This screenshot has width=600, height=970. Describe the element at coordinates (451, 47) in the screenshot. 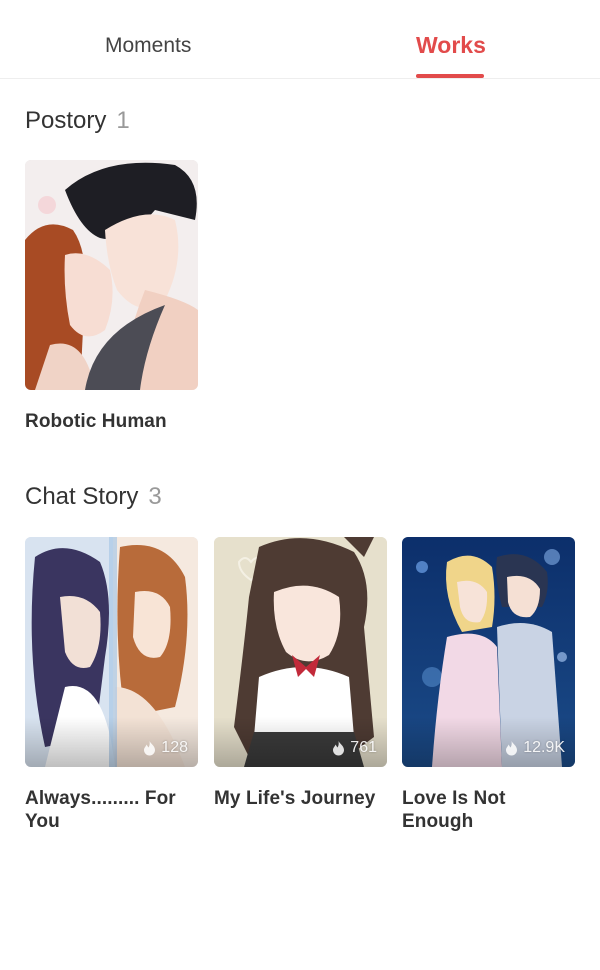

I see `tab-works: Works` at that location.